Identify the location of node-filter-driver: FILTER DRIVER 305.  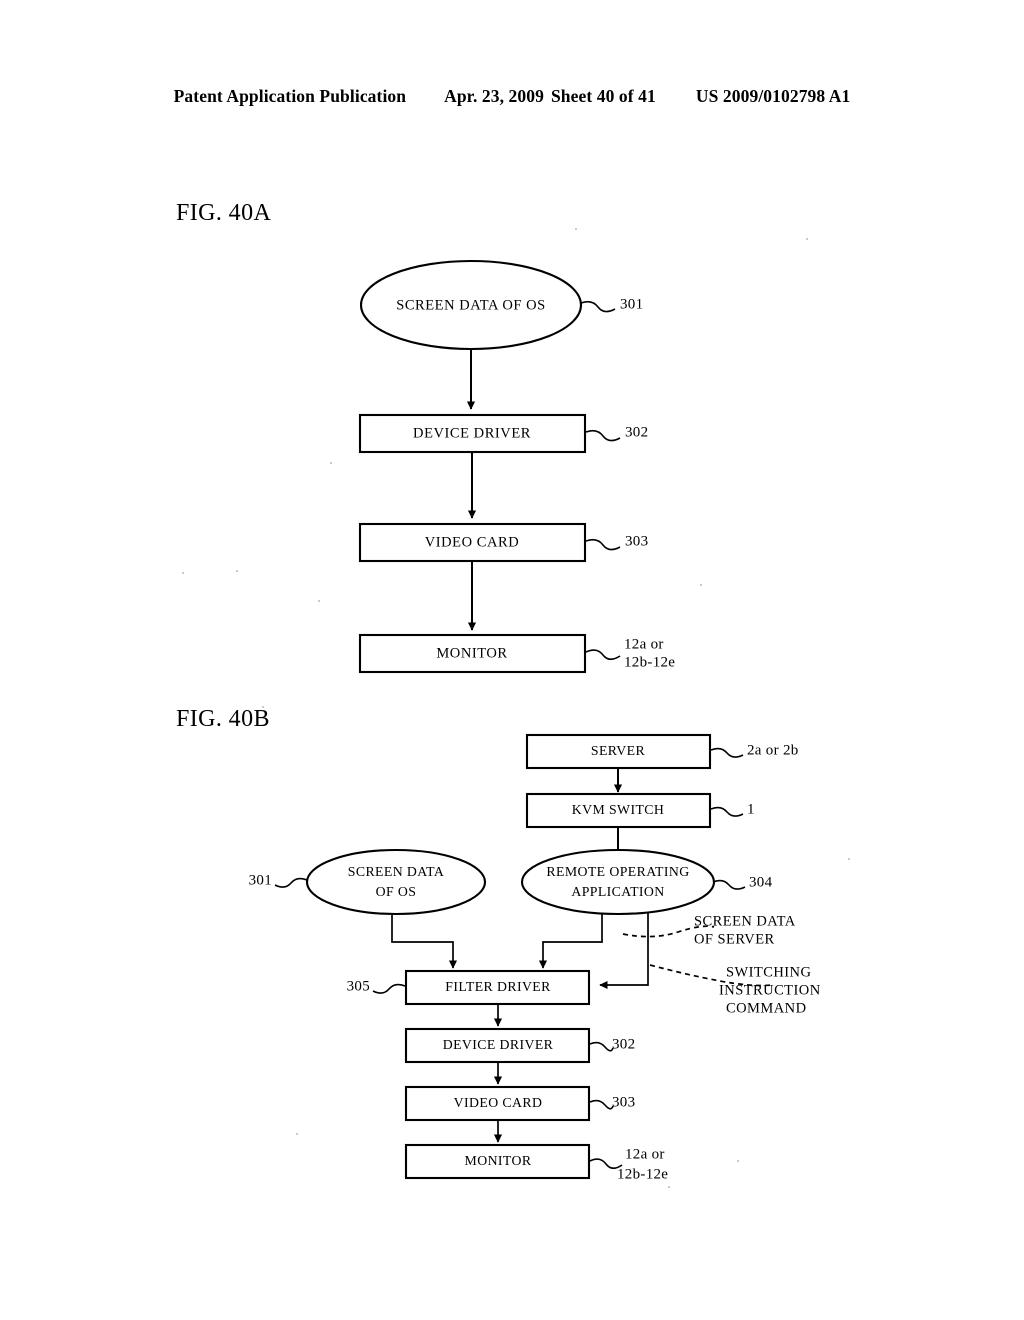
(469, 987).